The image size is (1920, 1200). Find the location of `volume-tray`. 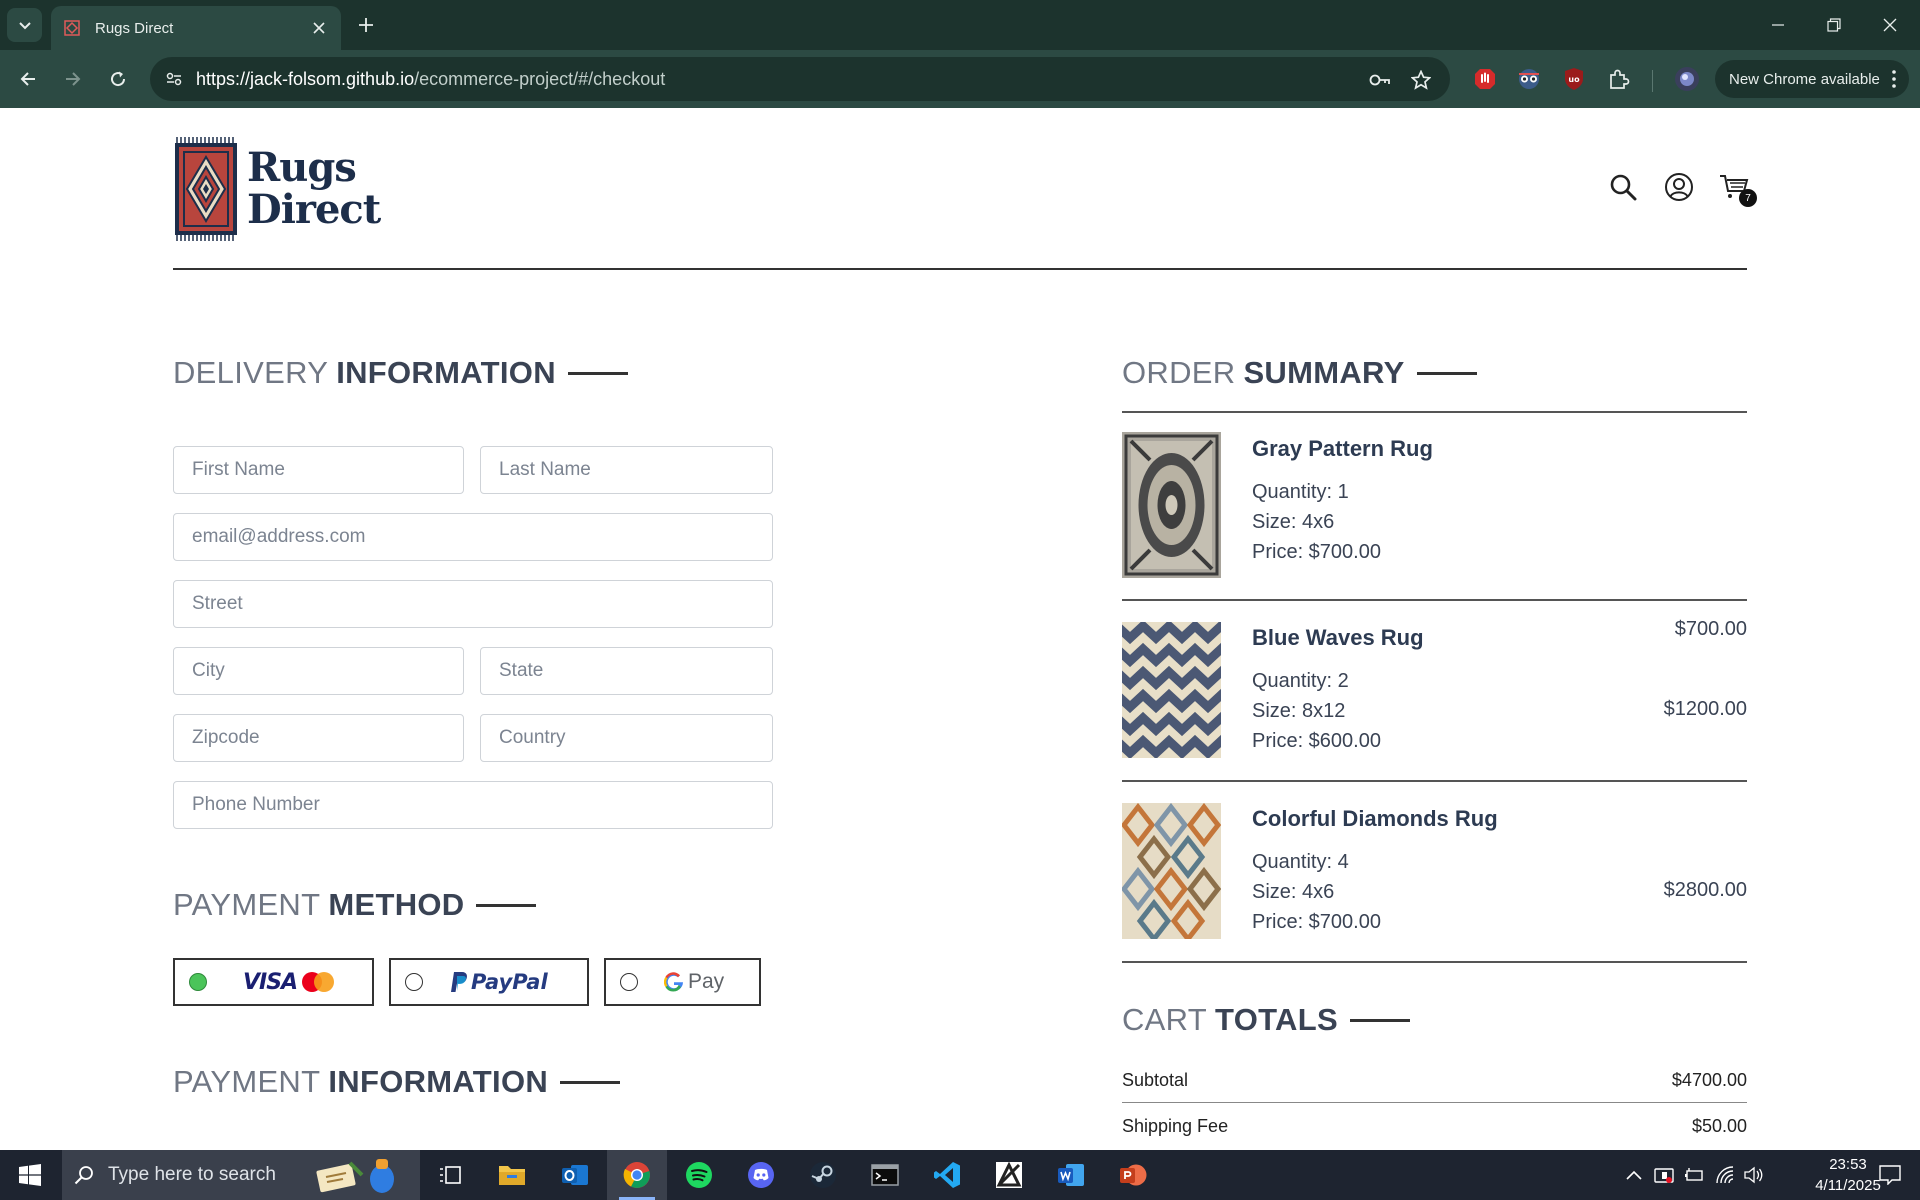

volume-tray is located at coordinates (1754, 1175).